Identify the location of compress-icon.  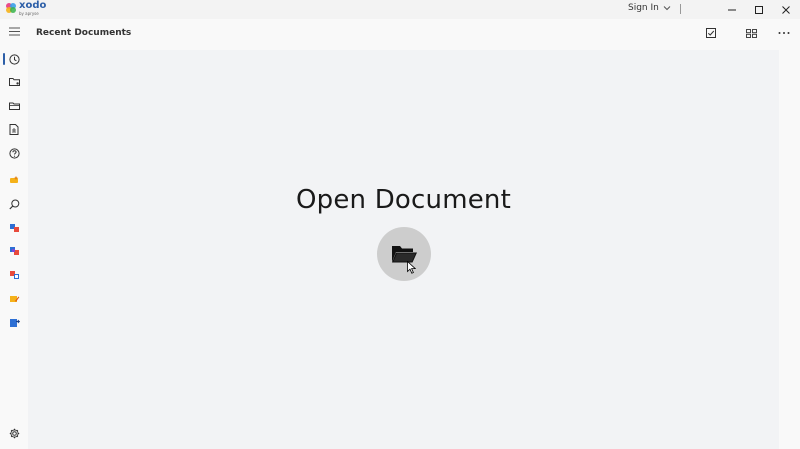
(14, 275).